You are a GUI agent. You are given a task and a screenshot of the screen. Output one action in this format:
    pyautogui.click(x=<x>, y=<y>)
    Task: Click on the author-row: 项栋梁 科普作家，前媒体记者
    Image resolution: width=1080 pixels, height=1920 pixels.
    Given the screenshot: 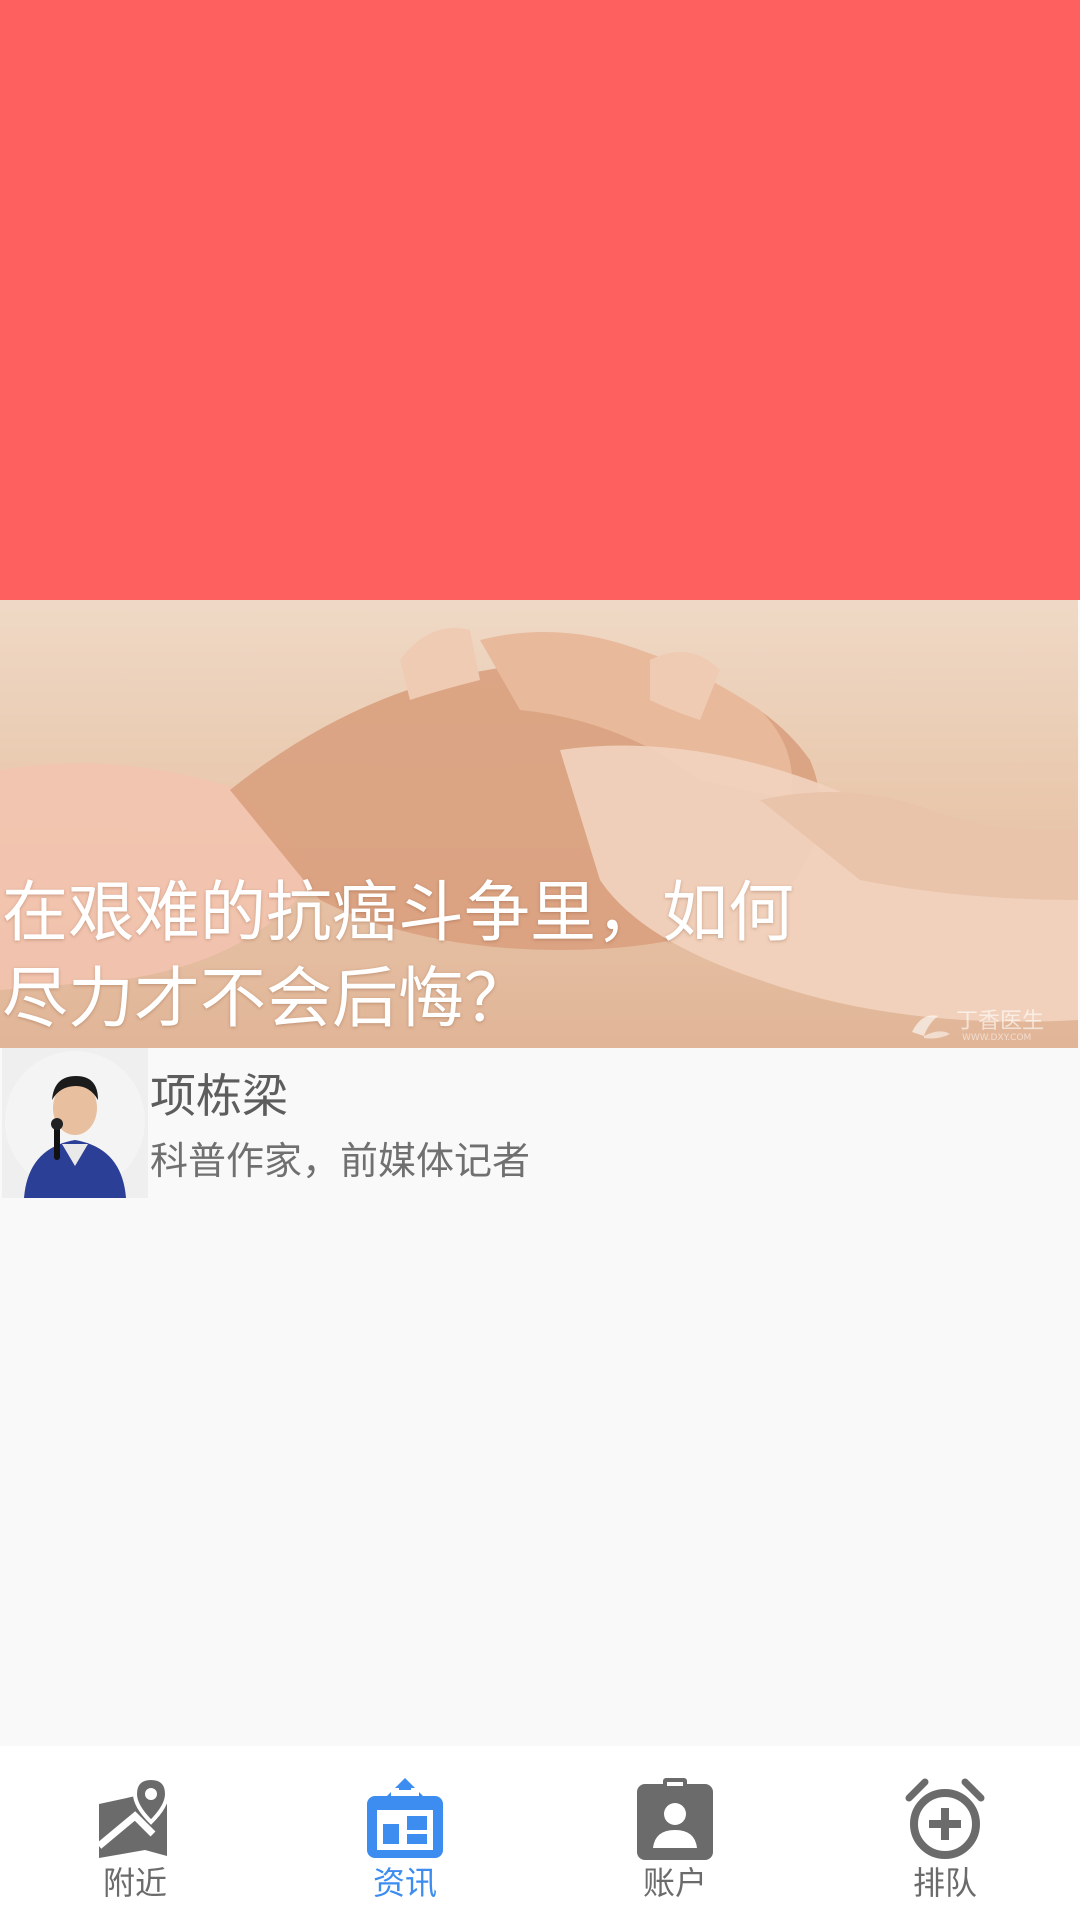 What is the action you would take?
    pyautogui.click(x=540, y=1124)
    